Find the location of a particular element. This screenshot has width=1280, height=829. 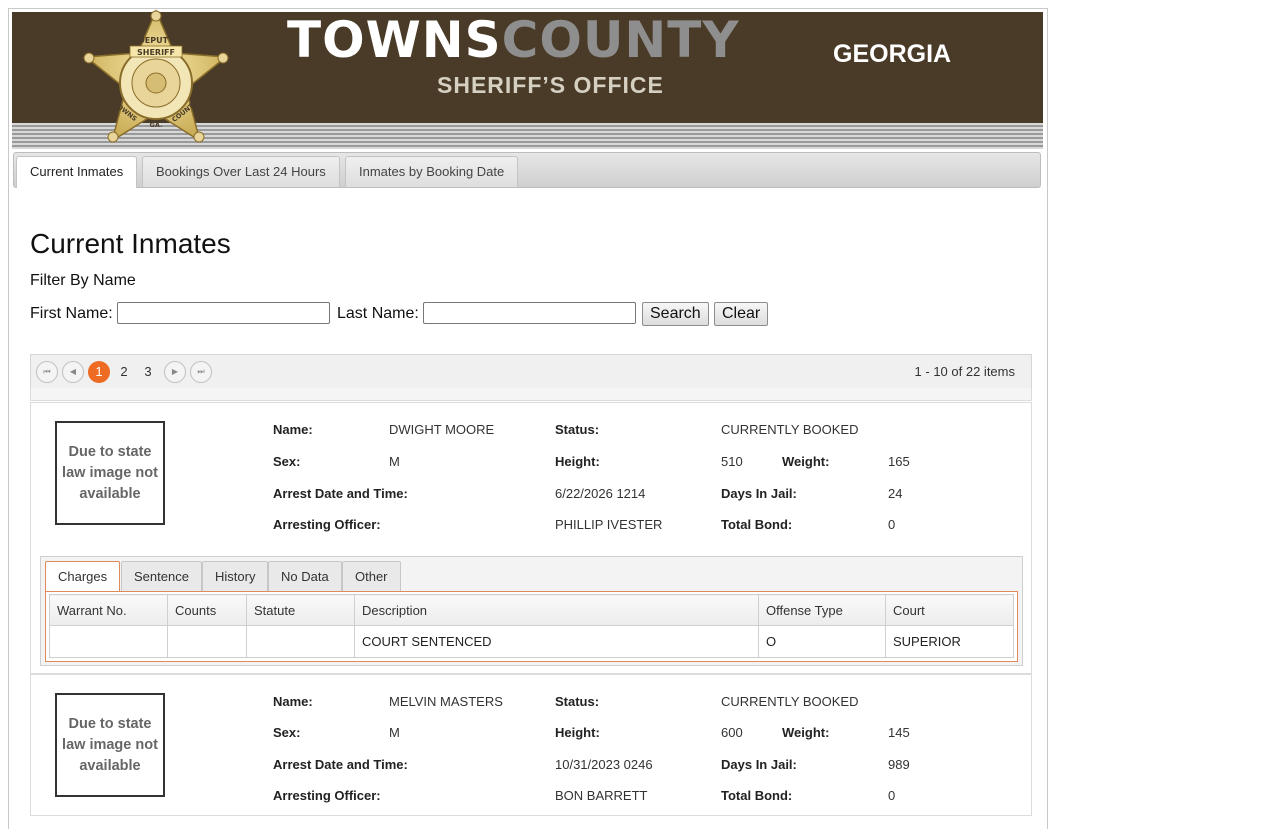

badge-text-sheriff: SHERIFF is located at coordinates (156, 52).